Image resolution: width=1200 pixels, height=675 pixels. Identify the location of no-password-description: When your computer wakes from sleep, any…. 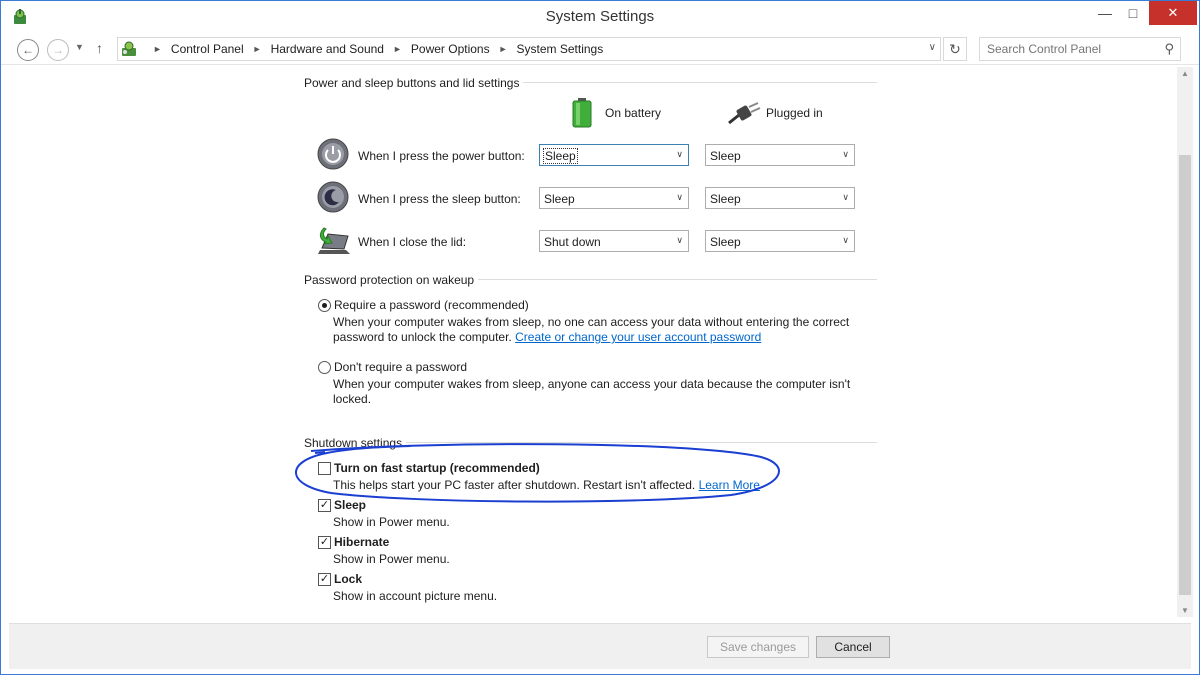
(603, 392).